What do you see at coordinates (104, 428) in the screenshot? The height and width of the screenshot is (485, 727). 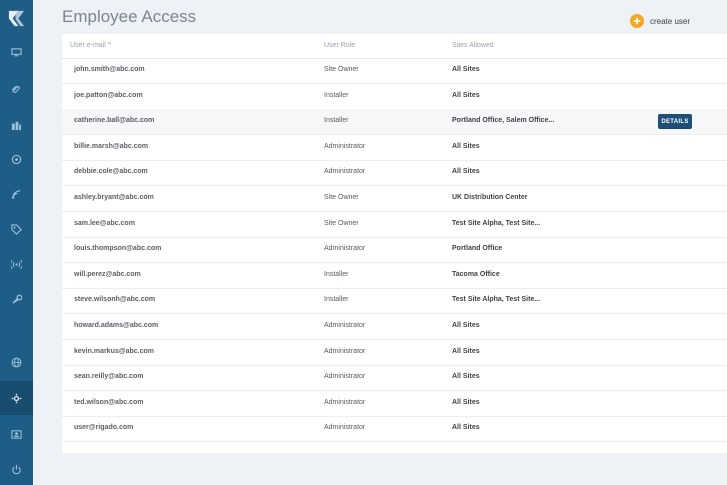 I see `user-email: user@rigado.com` at bounding box center [104, 428].